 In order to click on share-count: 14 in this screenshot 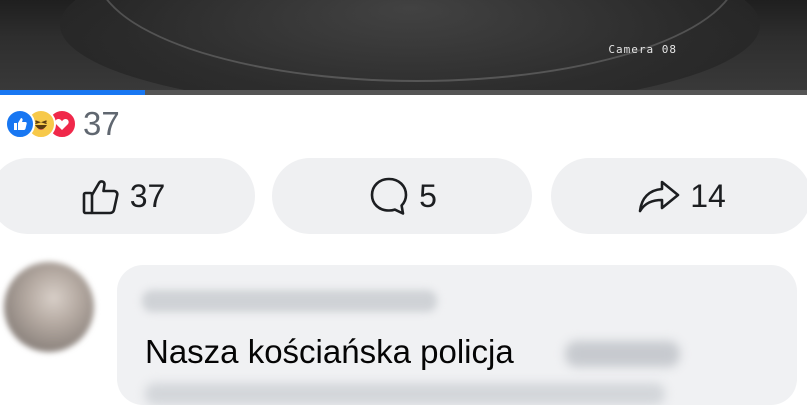, I will do `click(708, 195)`.